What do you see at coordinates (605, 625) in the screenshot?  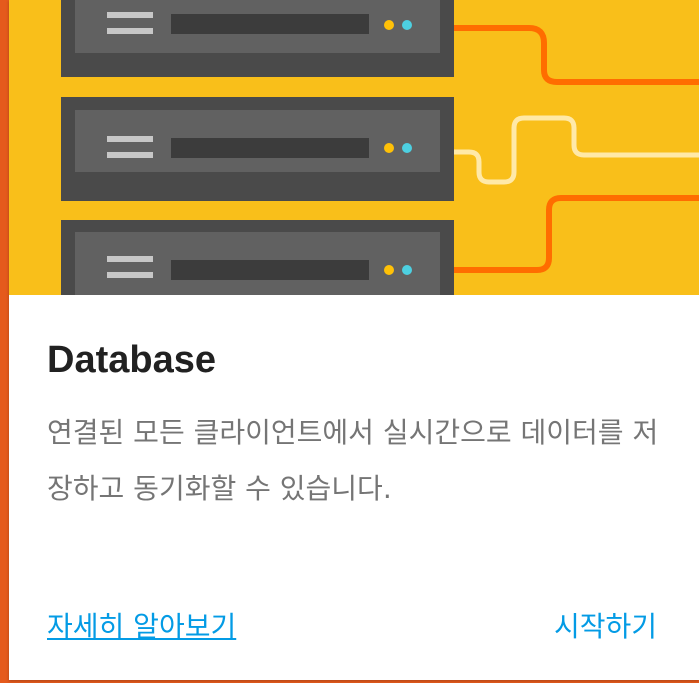 I see `get-started-button: 시작하기` at bounding box center [605, 625].